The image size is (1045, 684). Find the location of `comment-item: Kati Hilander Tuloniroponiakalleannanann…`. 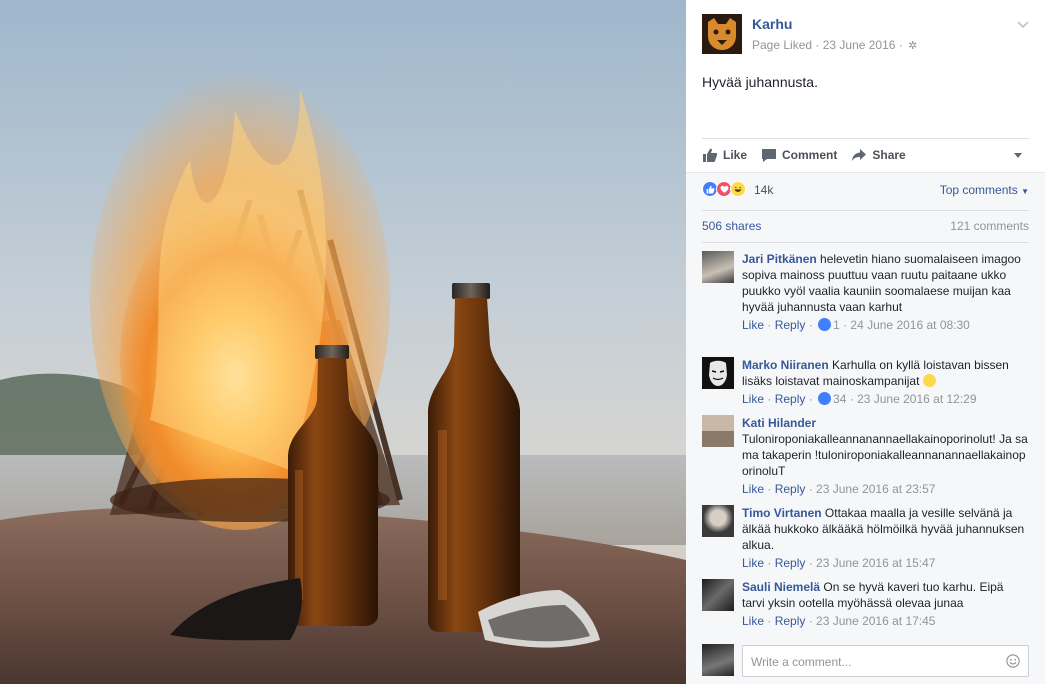

comment-item: Kati Hilander Tuloniroponiakalleannanann… is located at coordinates (865, 456).